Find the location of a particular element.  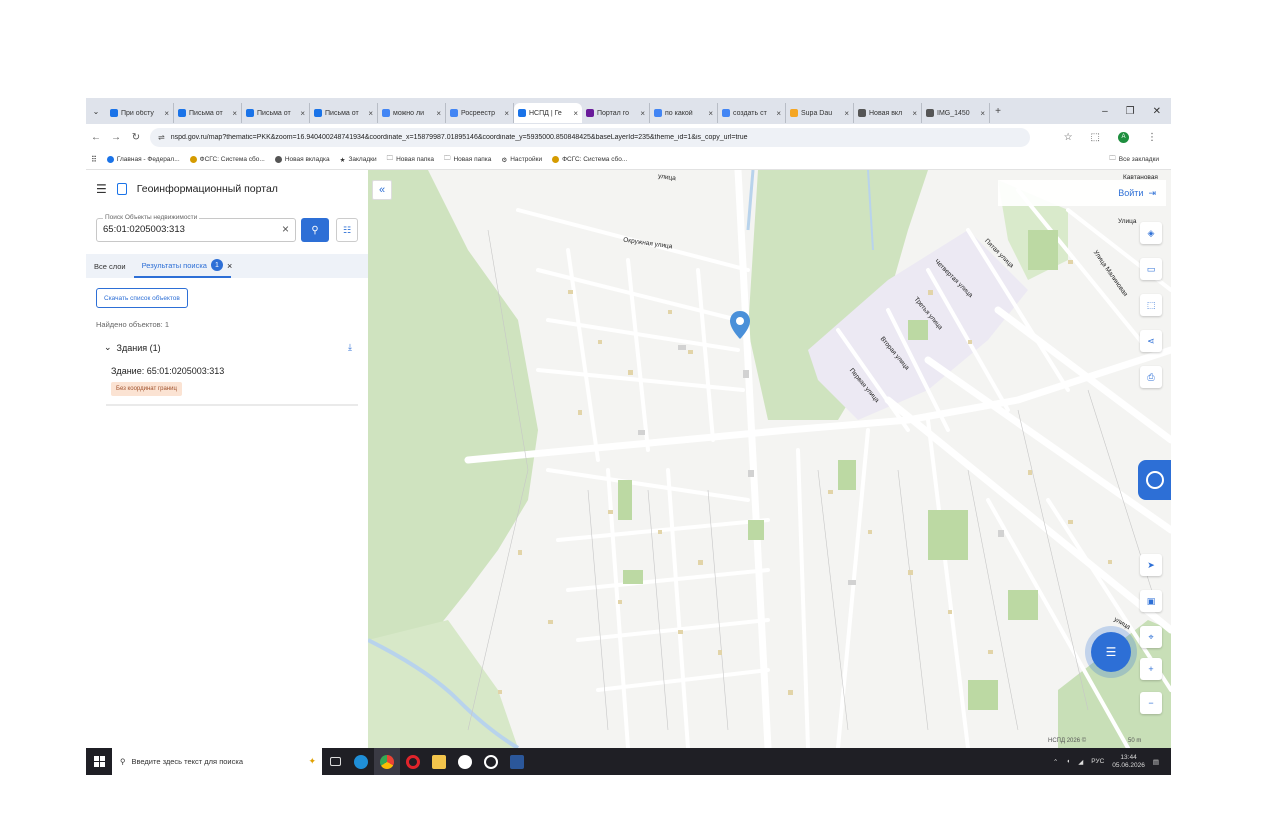

reload-icon: ↻ is located at coordinates (136, 137).